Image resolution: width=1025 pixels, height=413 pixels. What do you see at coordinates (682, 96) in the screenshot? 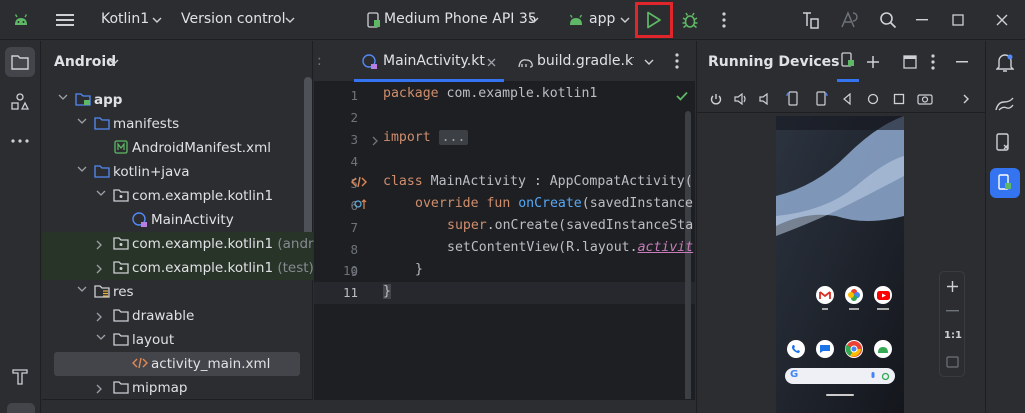
I see `no-problems-check-icon` at bounding box center [682, 96].